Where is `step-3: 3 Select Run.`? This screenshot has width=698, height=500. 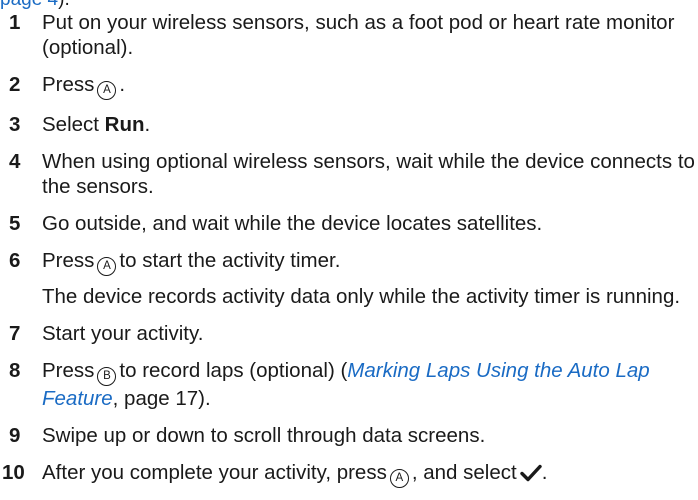
step-3: 3 Select Run. is located at coordinates (349, 124).